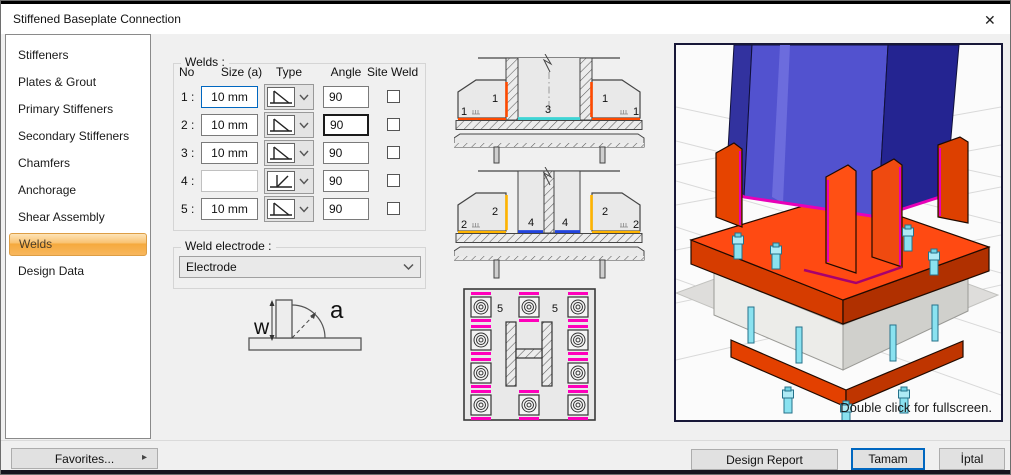  What do you see at coordinates (188, 153) in the screenshot?
I see `row-label: 3 :` at bounding box center [188, 153].